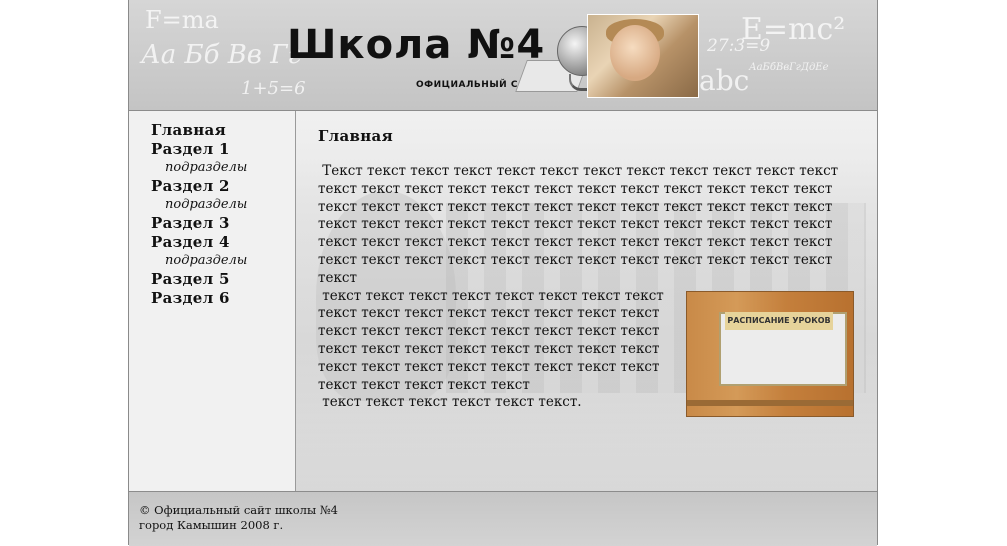  I want to click on site-title: Школа №4, so click(416, 45).